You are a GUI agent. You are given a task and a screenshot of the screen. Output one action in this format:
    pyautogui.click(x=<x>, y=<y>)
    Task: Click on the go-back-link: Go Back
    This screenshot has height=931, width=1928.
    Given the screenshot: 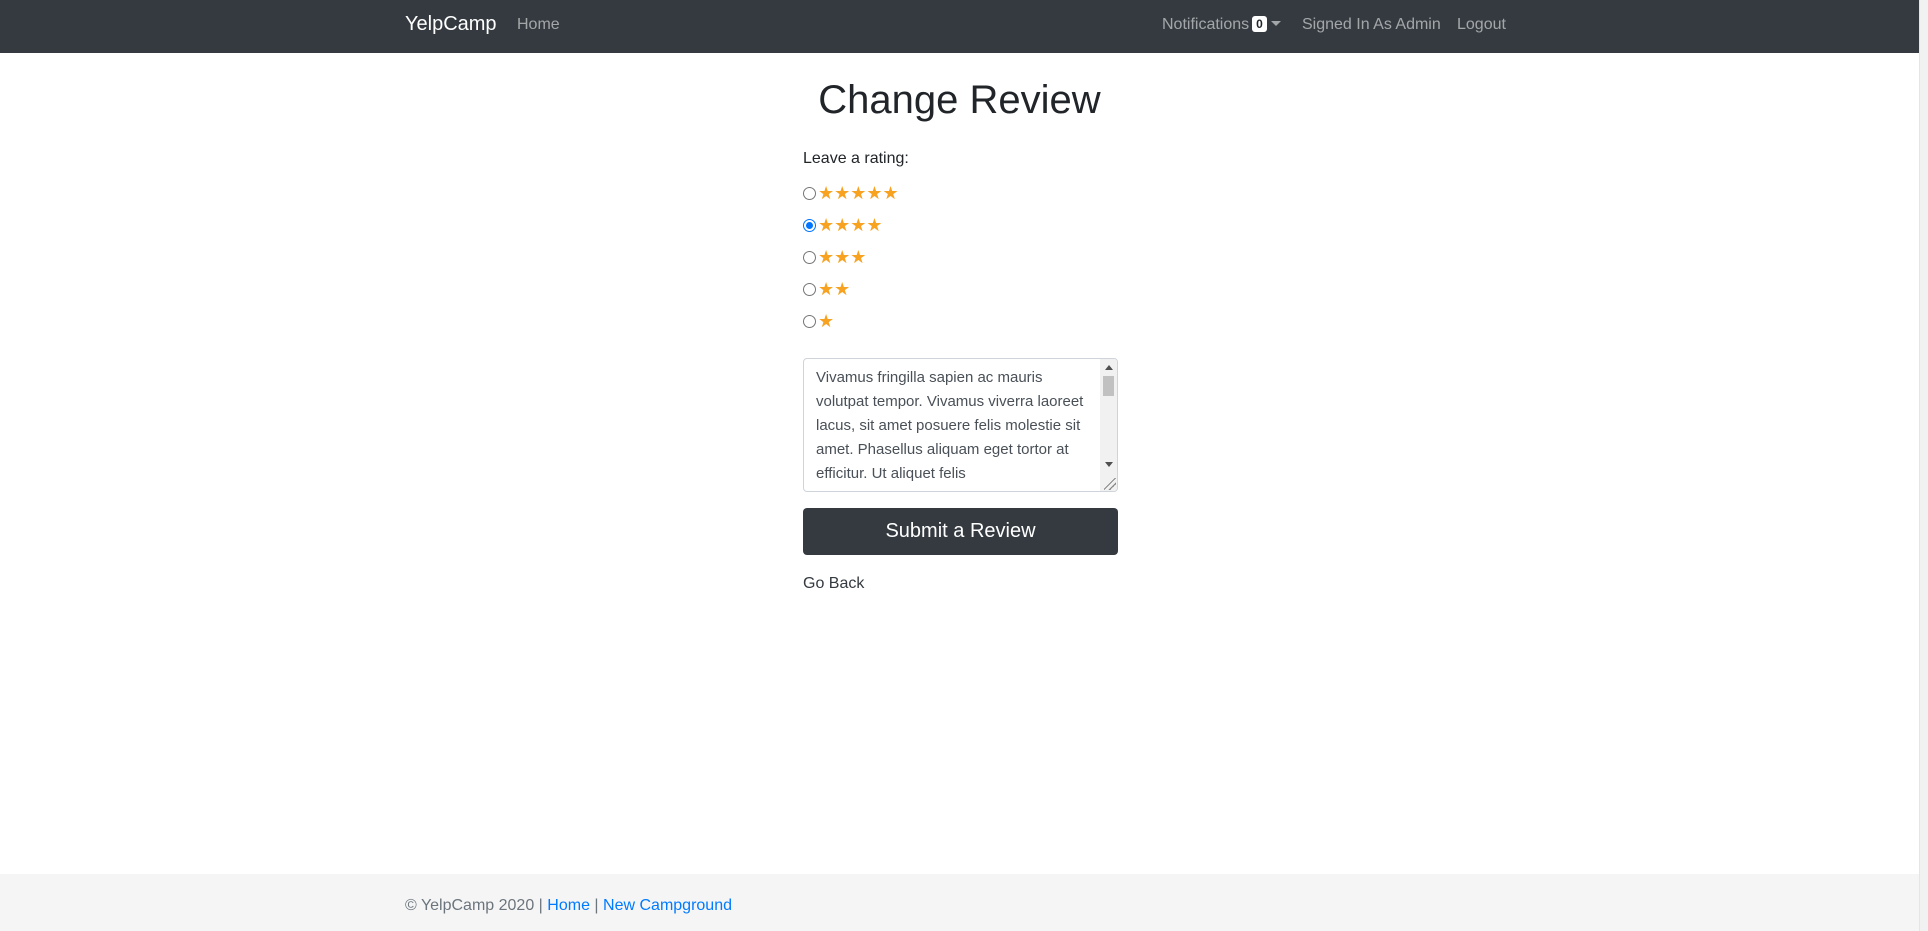 What is the action you would take?
    pyautogui.click(x=833, y=584)
    